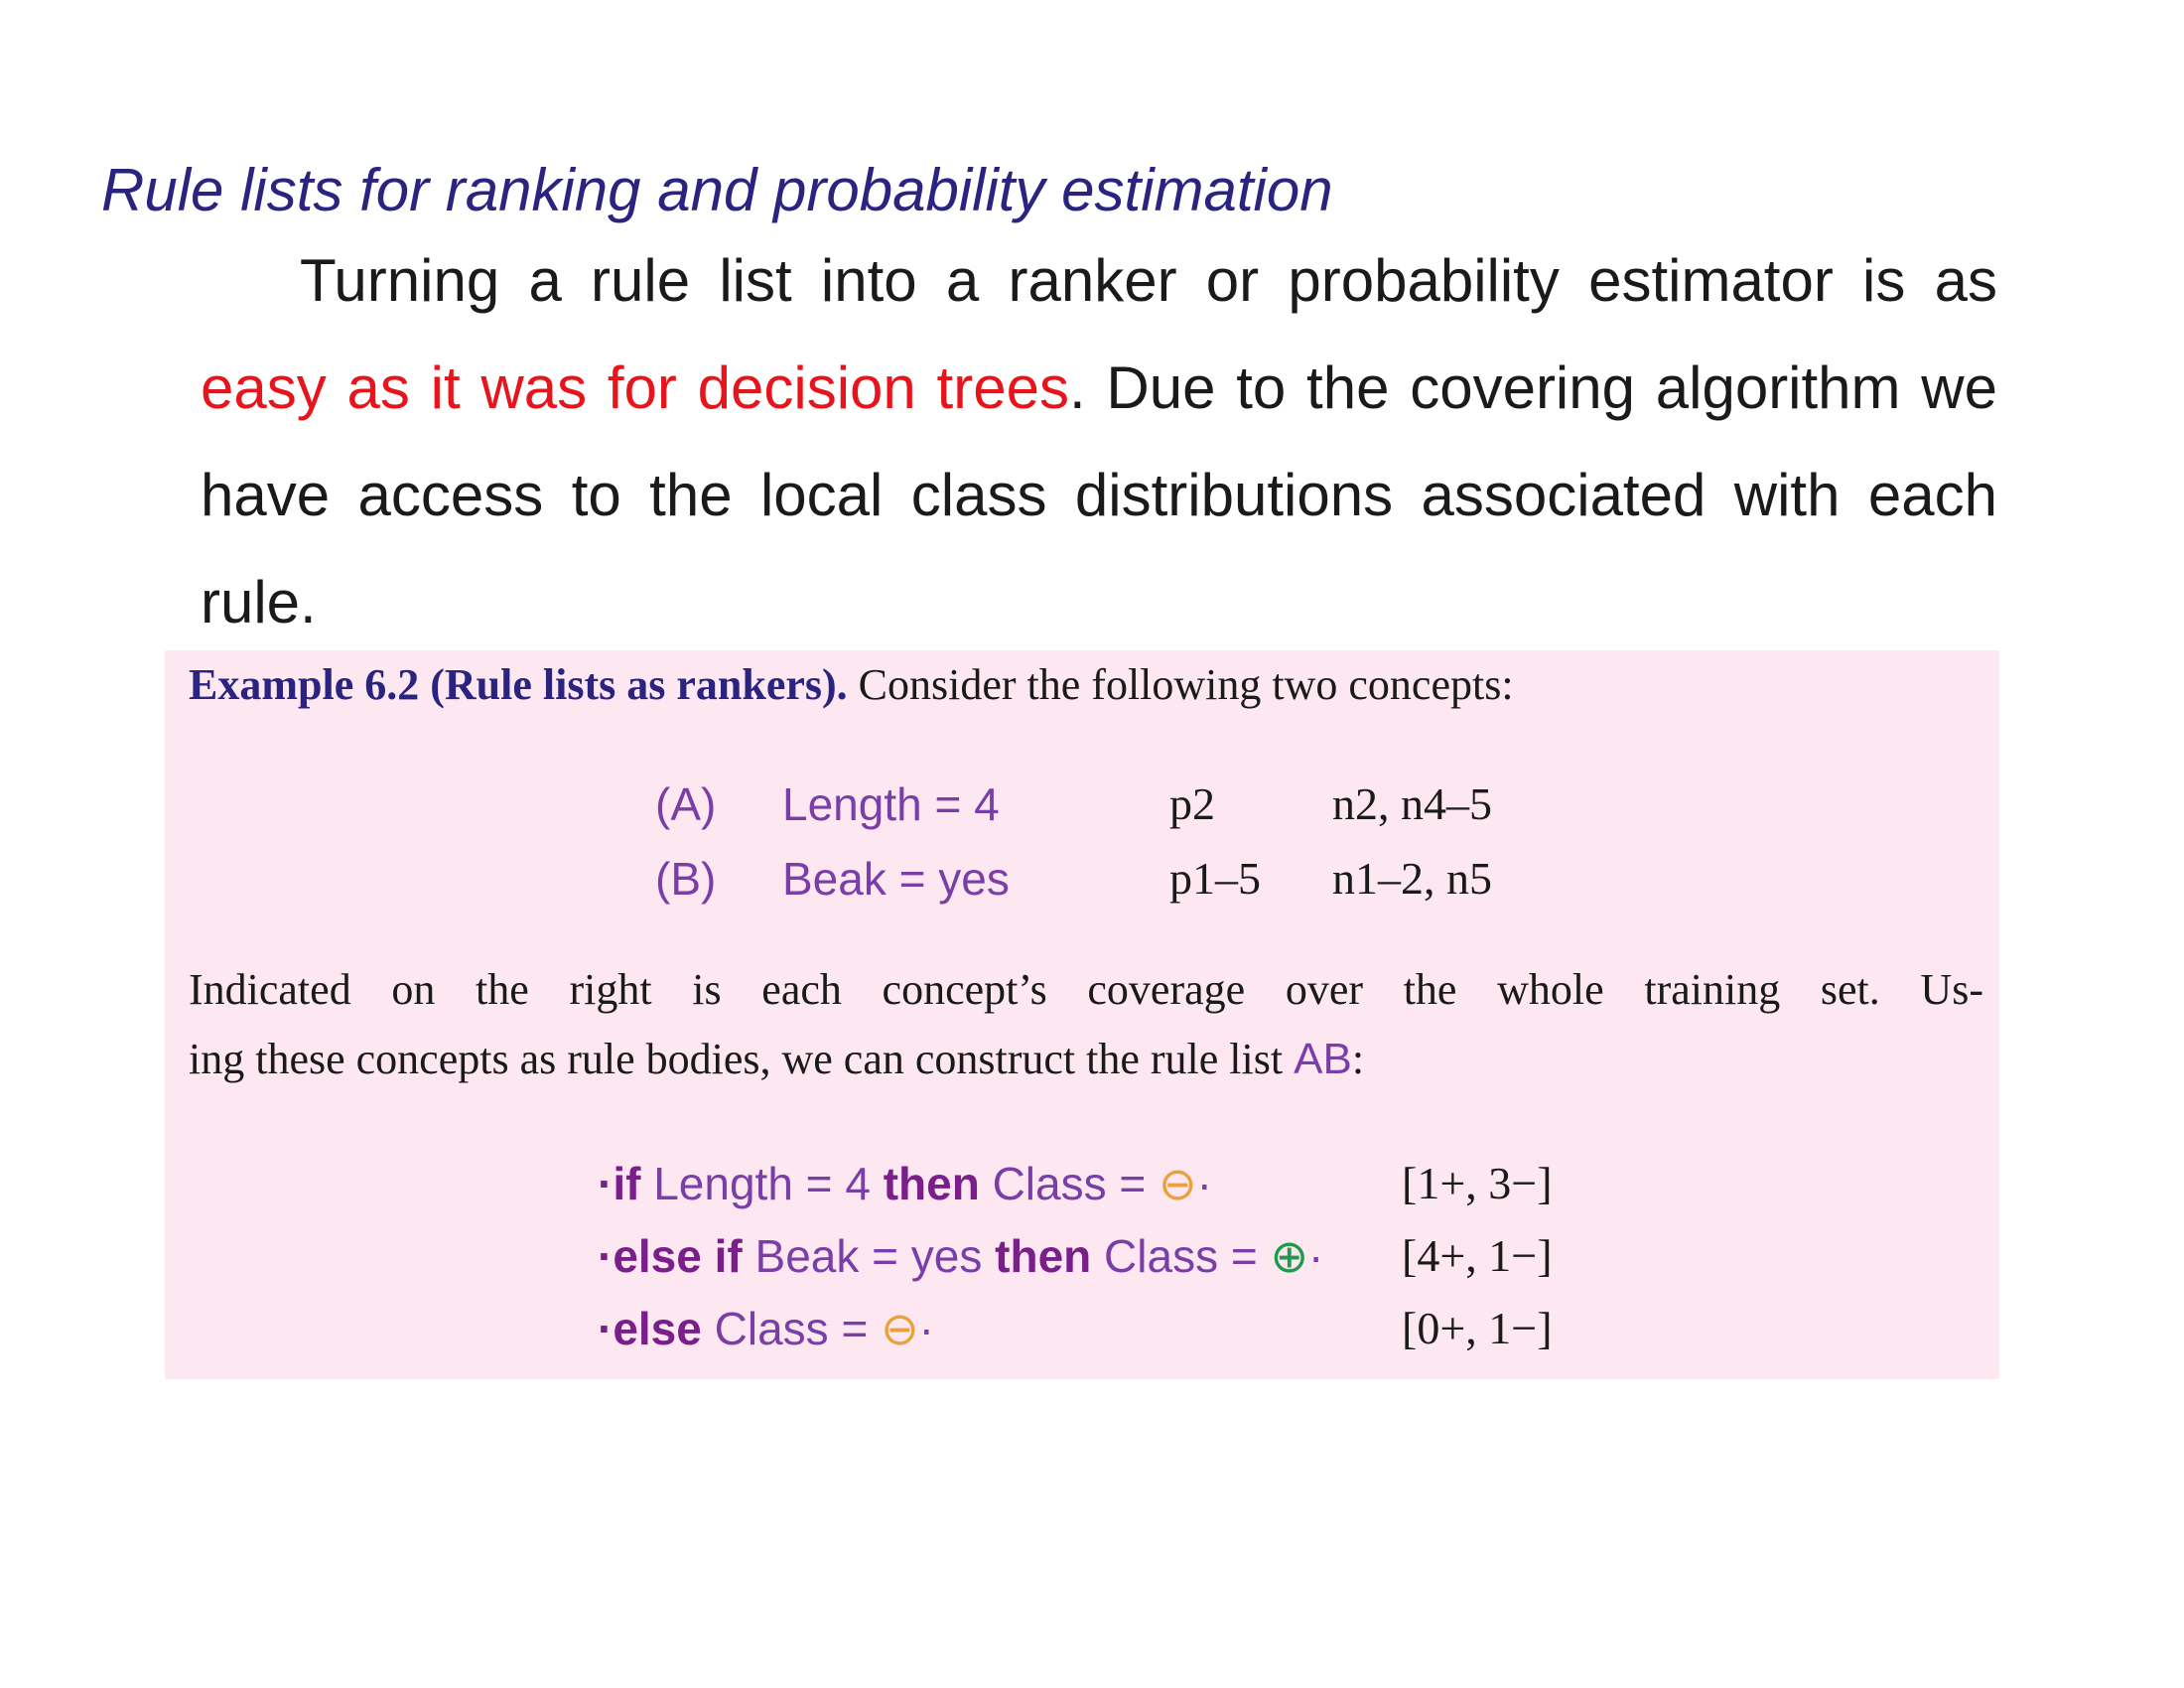 The height and width of the screenshot is (1688, 2184). Describe the element at coordinates (931, 1183) in the screenshot. I see `rule-1-then: then` at that location.